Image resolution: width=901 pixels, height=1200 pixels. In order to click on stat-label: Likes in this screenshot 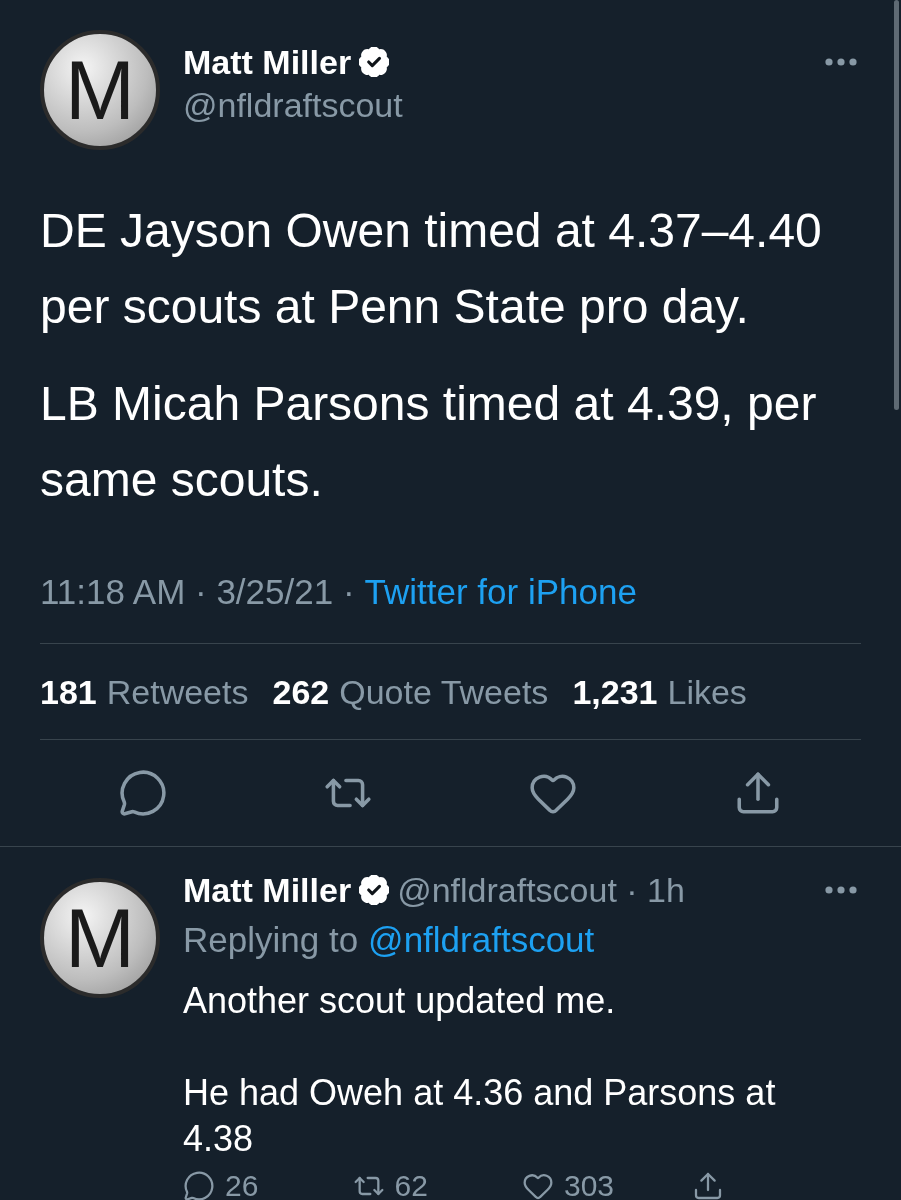, I will do `click(707, 692)`.